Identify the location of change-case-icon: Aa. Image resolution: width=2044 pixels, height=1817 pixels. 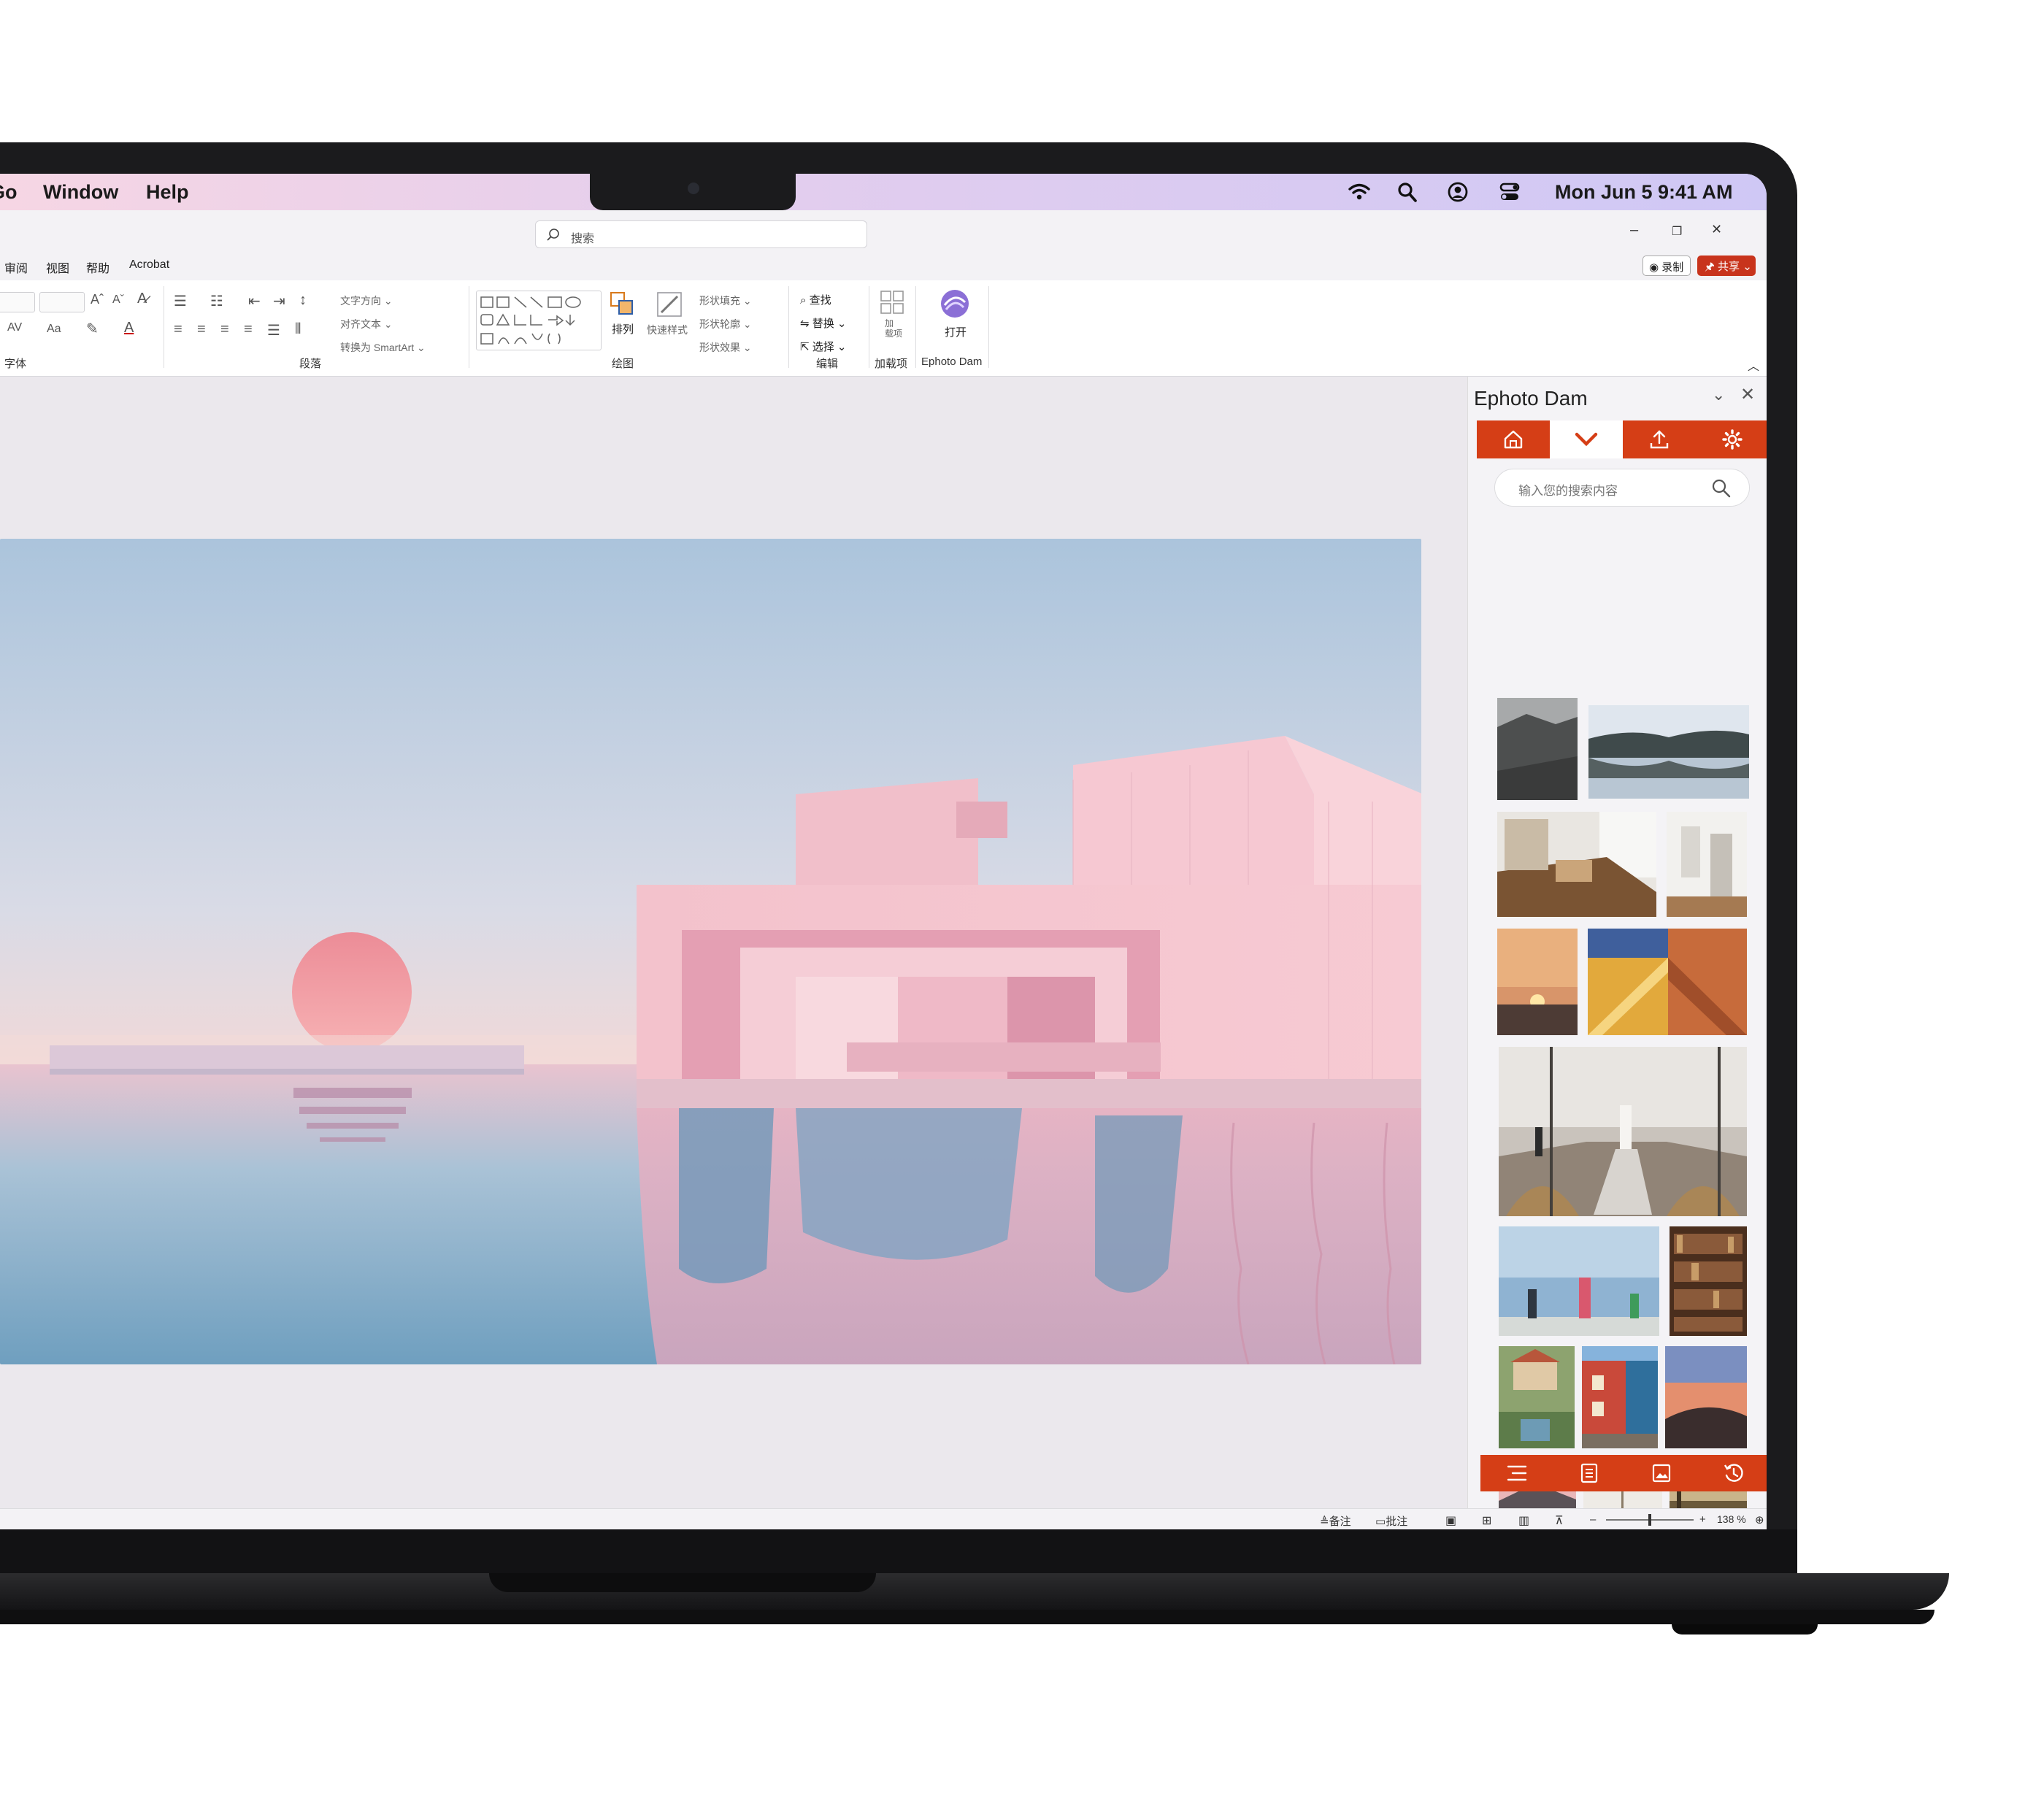
(54, 329).